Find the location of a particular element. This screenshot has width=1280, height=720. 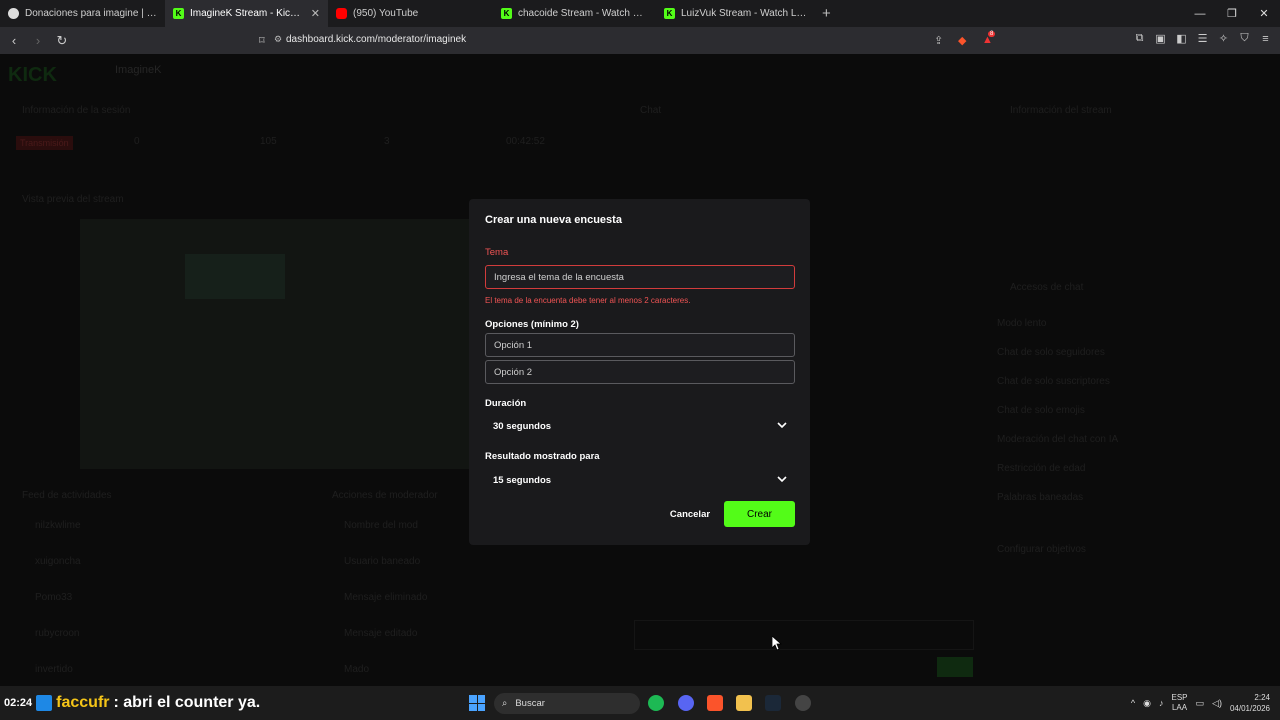

tab-title: LuizVuk Stream - Watch Live on Kick is located at coordinates (744, 13).